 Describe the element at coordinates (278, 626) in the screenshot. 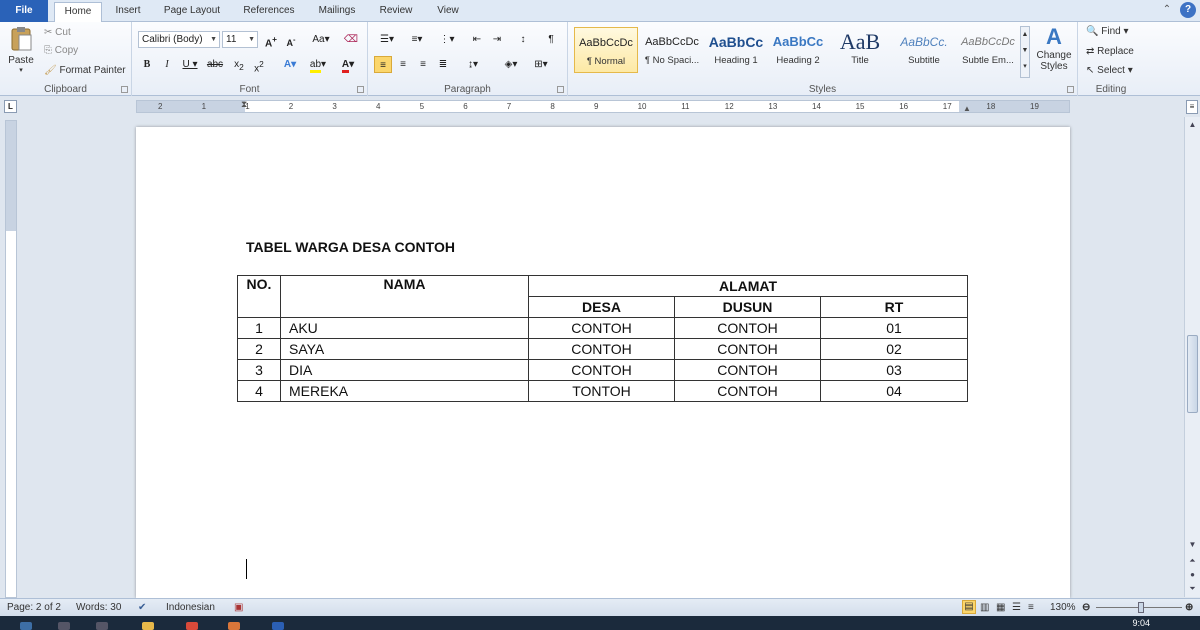

I see `word-app-icon` at that location.